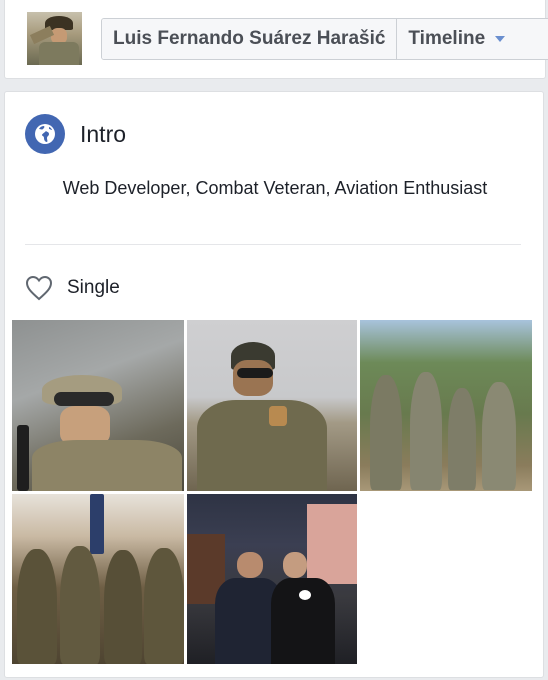  I want to click on heart-outline-icon, so click(39, 288).